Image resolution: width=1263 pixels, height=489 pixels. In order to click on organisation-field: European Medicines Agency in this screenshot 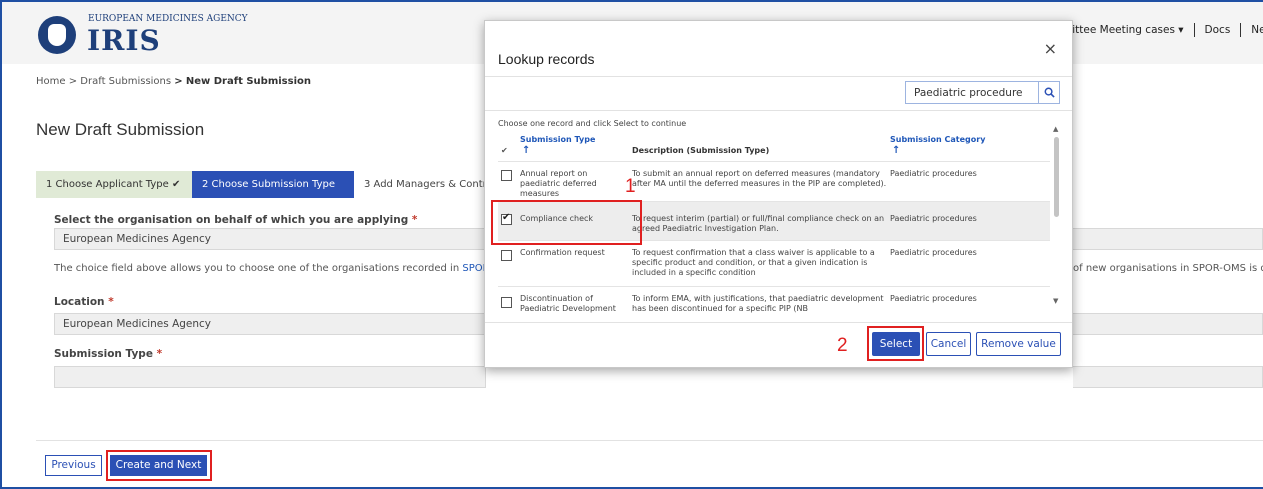, I will do `click(270, 239)`.